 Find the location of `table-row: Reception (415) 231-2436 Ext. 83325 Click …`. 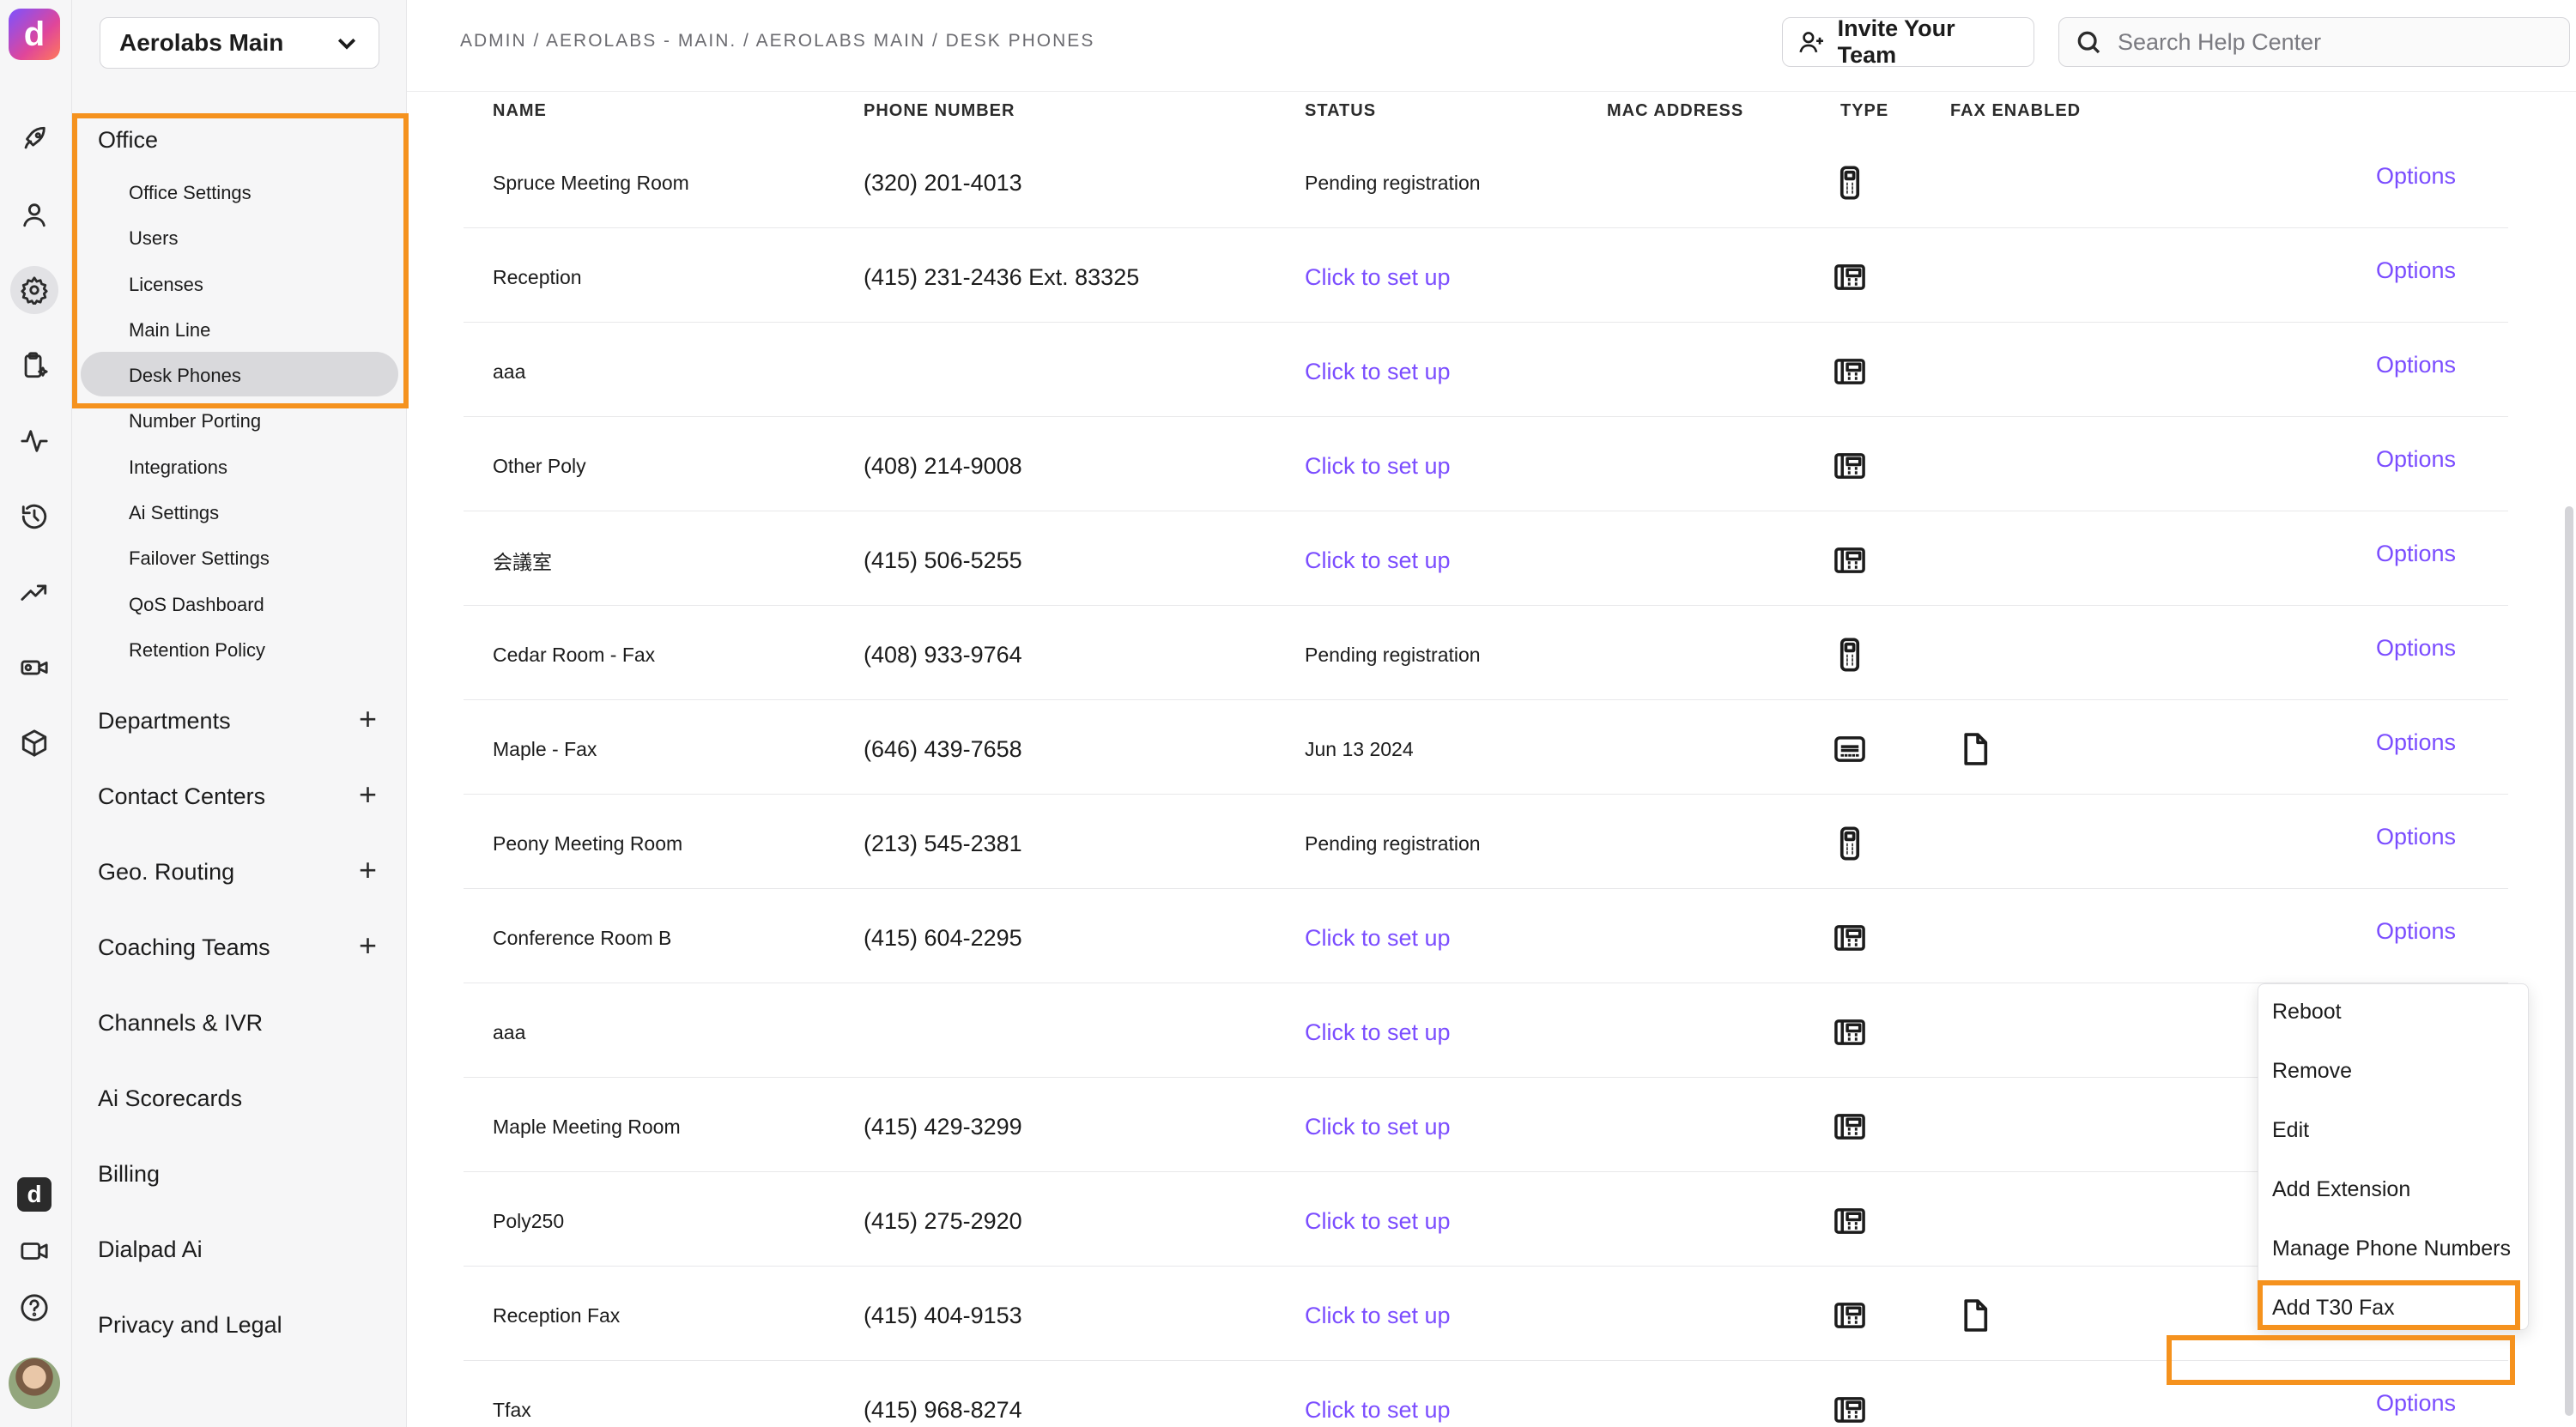

table-row: Reception (415) 231-2436 Ext. 83325 Click … is located at coordinates (1486, 277).